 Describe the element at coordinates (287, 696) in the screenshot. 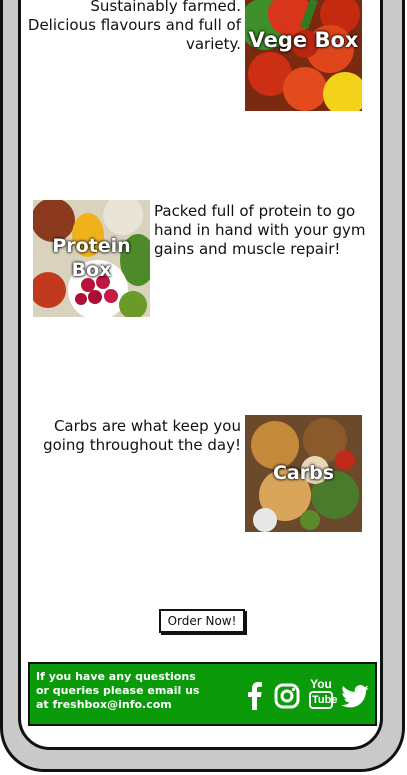

I see `instagram-icon` at that location.